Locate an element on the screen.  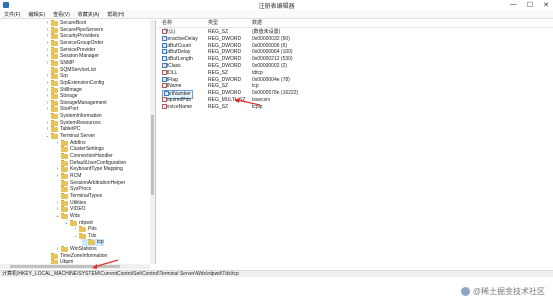
value-name: RequiredPds is located at coordinates (176, 100).